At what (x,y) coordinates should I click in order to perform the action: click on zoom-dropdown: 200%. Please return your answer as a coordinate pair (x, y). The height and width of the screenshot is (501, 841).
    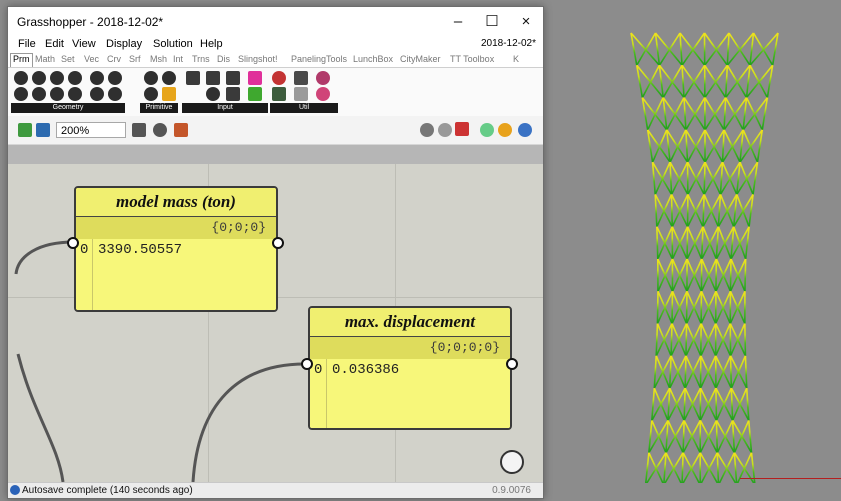
    Looking at the image, I should click on (91, 130).